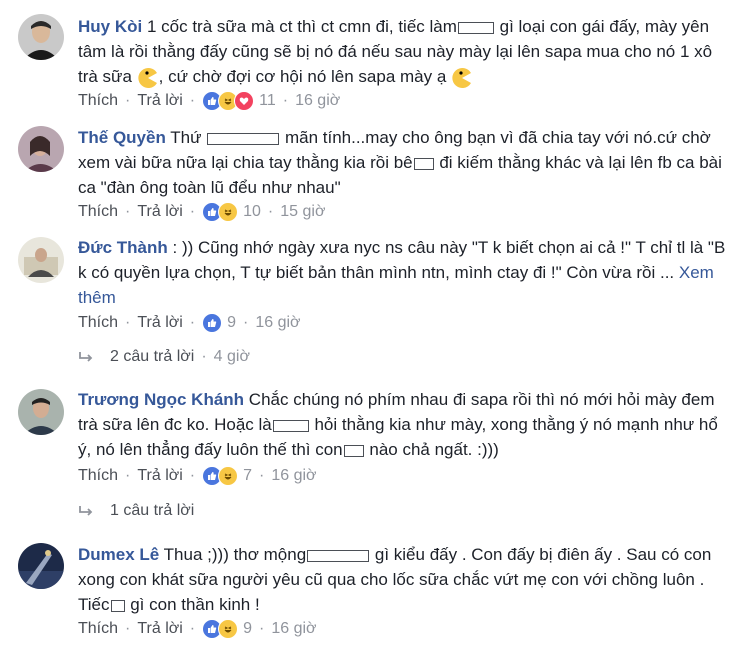 The height and width of the screenshot is (646, 747). Describe the element at coordinates (192, 604) in the screenshot. I see `comment-text-part: gì con thần kinh !` at that location.